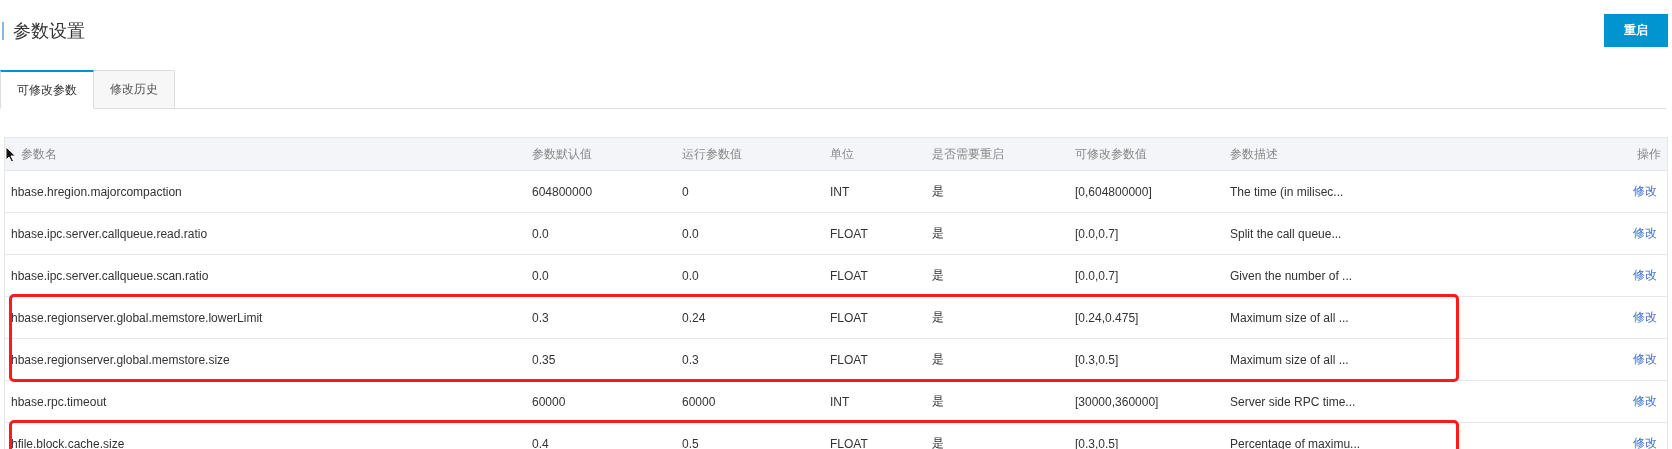 The width and height of the screenshot is (1672, 449). What do you see at coordinates (43, 31) in the screenshot?
I see `page-title: 参数设置` at bounding box center [43, 31].